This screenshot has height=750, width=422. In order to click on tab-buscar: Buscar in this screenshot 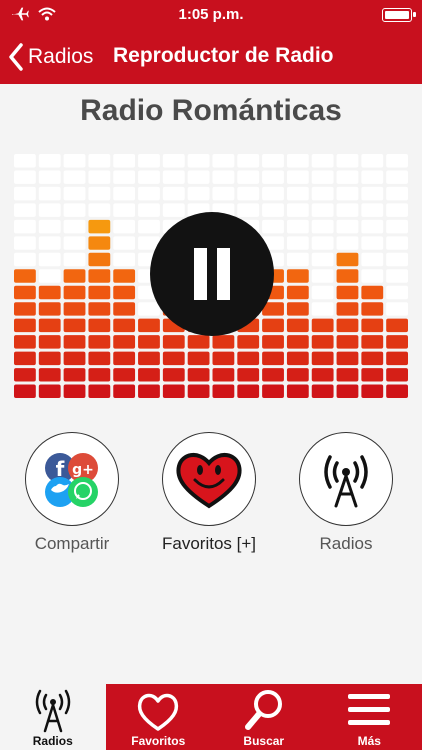, I will do `click(264, 717)`.